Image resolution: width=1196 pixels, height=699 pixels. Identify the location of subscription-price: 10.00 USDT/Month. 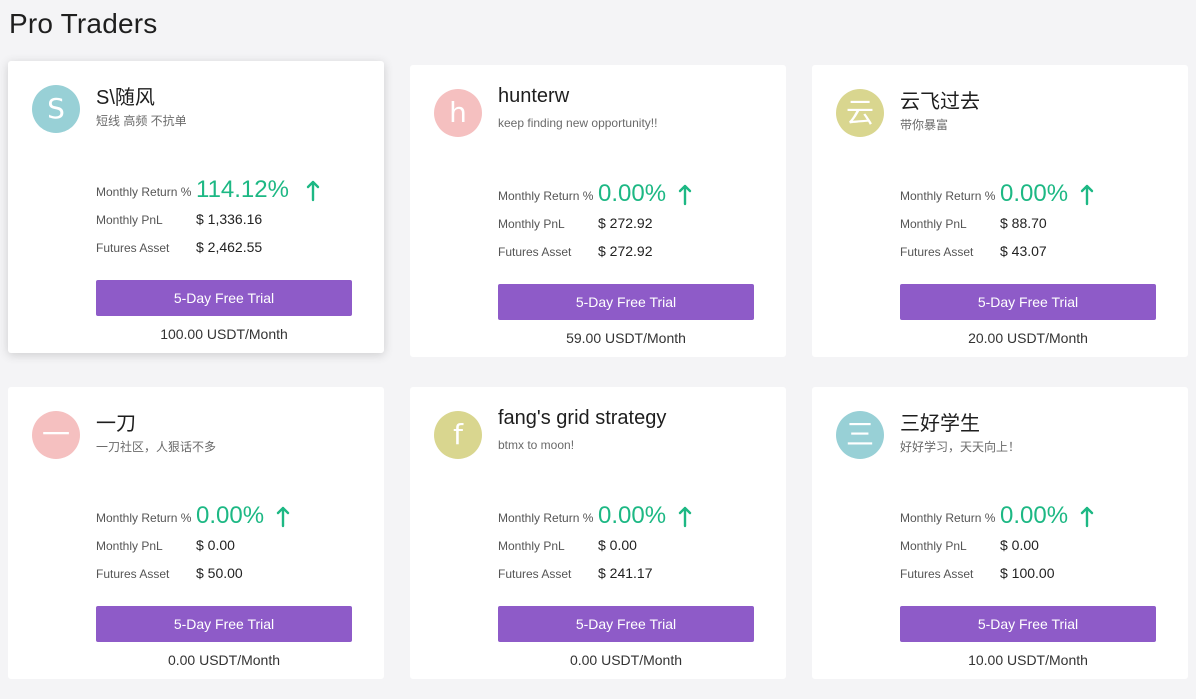
(1028, 660).